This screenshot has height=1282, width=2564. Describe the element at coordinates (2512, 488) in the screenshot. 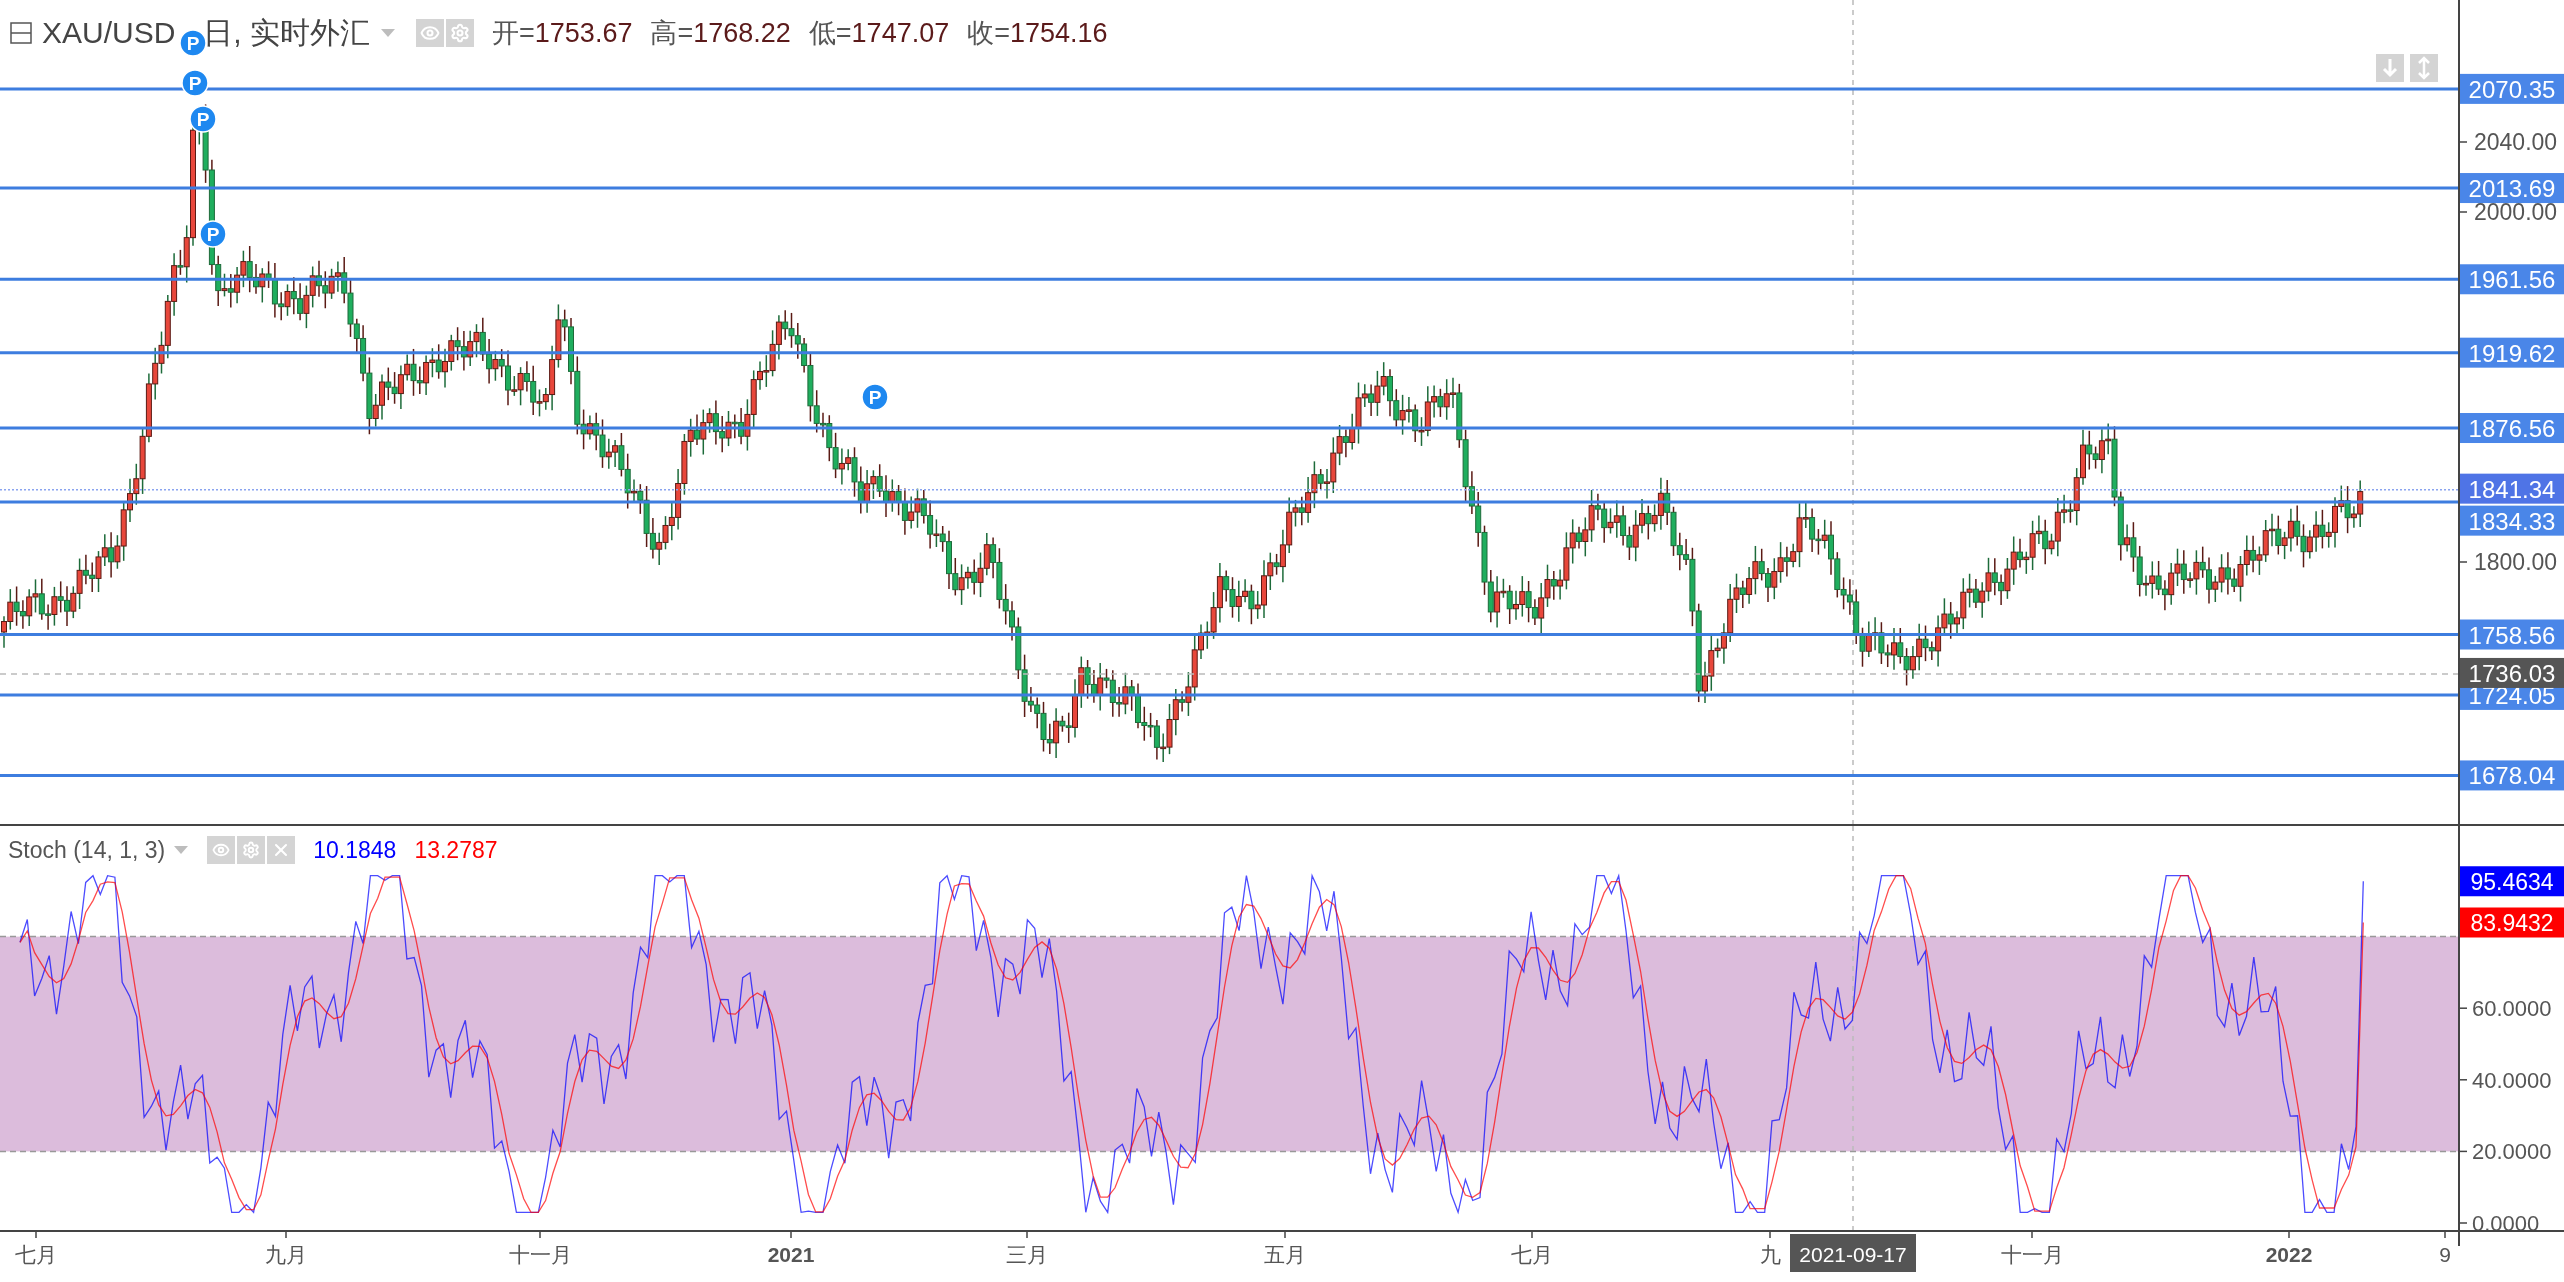

I see `last-price-label: 1841.34` at that location.